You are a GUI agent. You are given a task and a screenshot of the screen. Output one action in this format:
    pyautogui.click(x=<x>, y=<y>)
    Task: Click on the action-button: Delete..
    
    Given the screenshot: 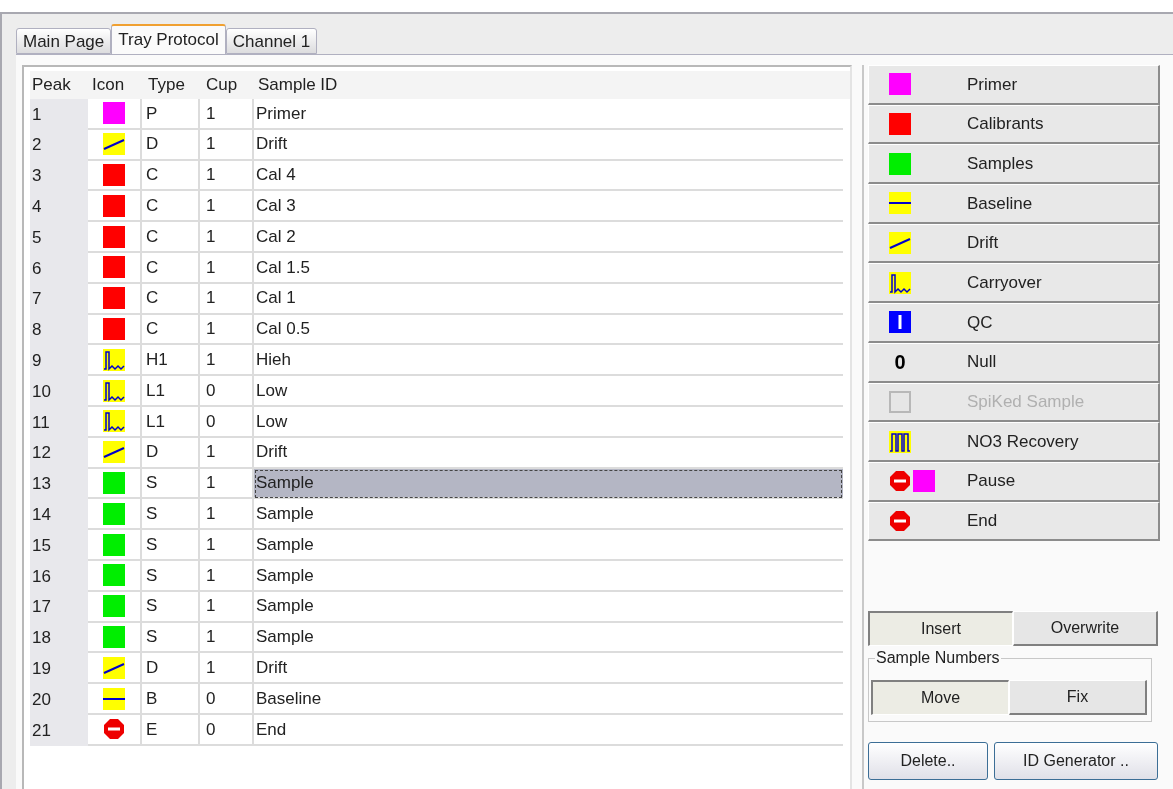 What is the action you would take?
    pyautogui.click(x=928, y=761)
    